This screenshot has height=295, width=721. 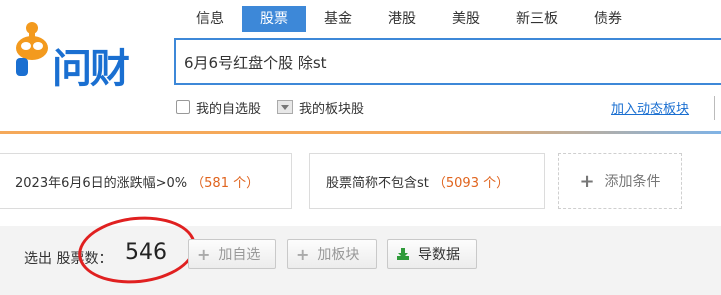 I want to click on options-row: 我的自选股 我的板块股, so click(x=278, y=107).